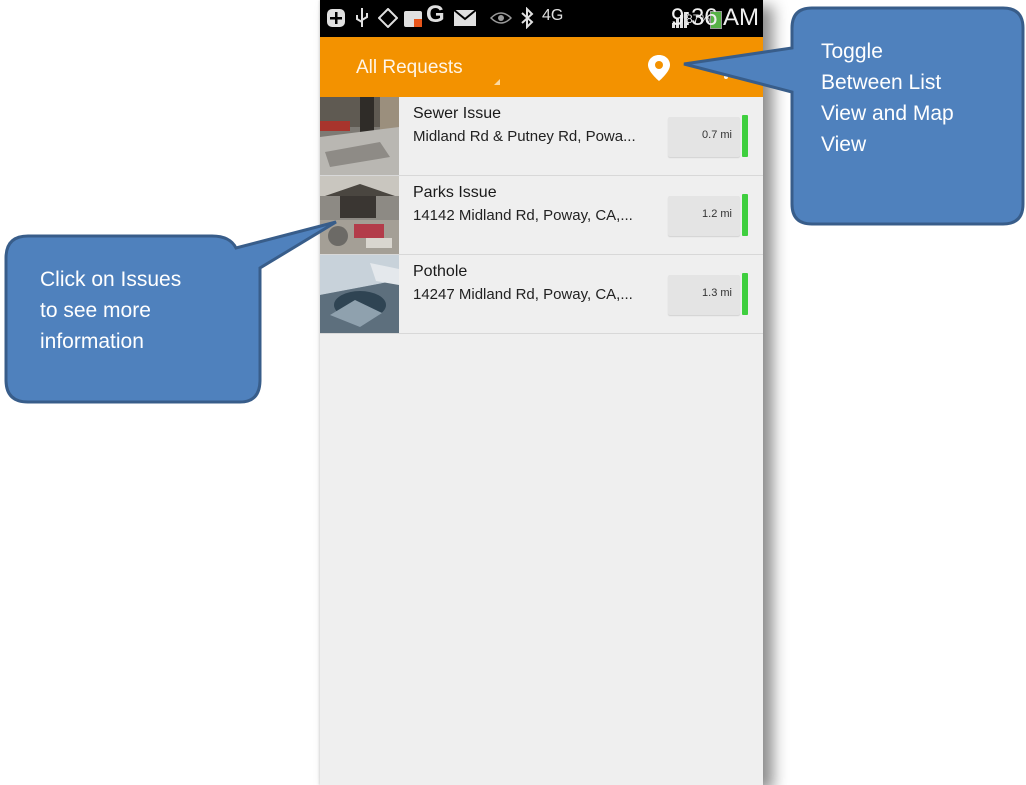 Image resolution: width=1026 pixels, height=785 pixels. What do you see at coordinates (92, 341) in the screenshot?
I see `callout-line: information` at bounding box center [92, 341].